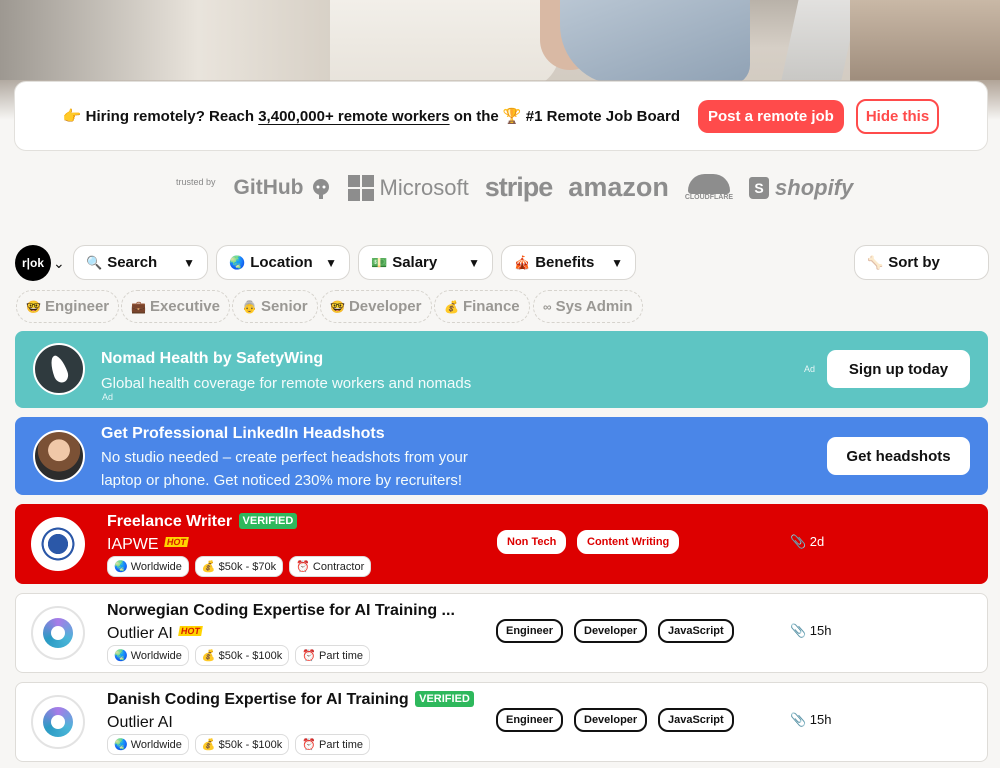  What do you see at coordinates (568, 262) in the screenshot?
I see `benefits-filter: 🎪 Benefits ▼` at bounding box center [568, 262].